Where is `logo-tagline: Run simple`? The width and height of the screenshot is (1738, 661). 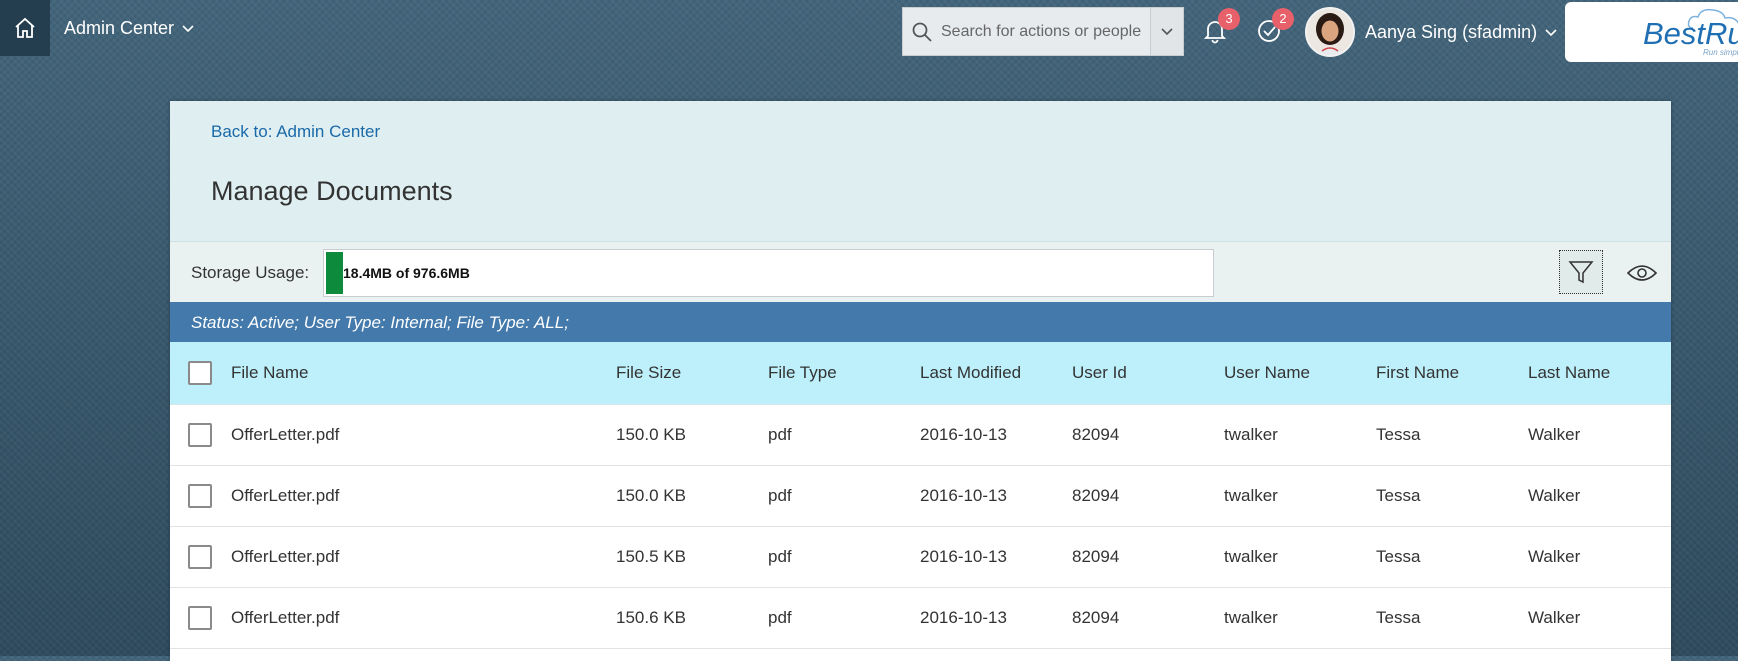
logo-tagline: Run simple is located at coordinates (1720, 52).